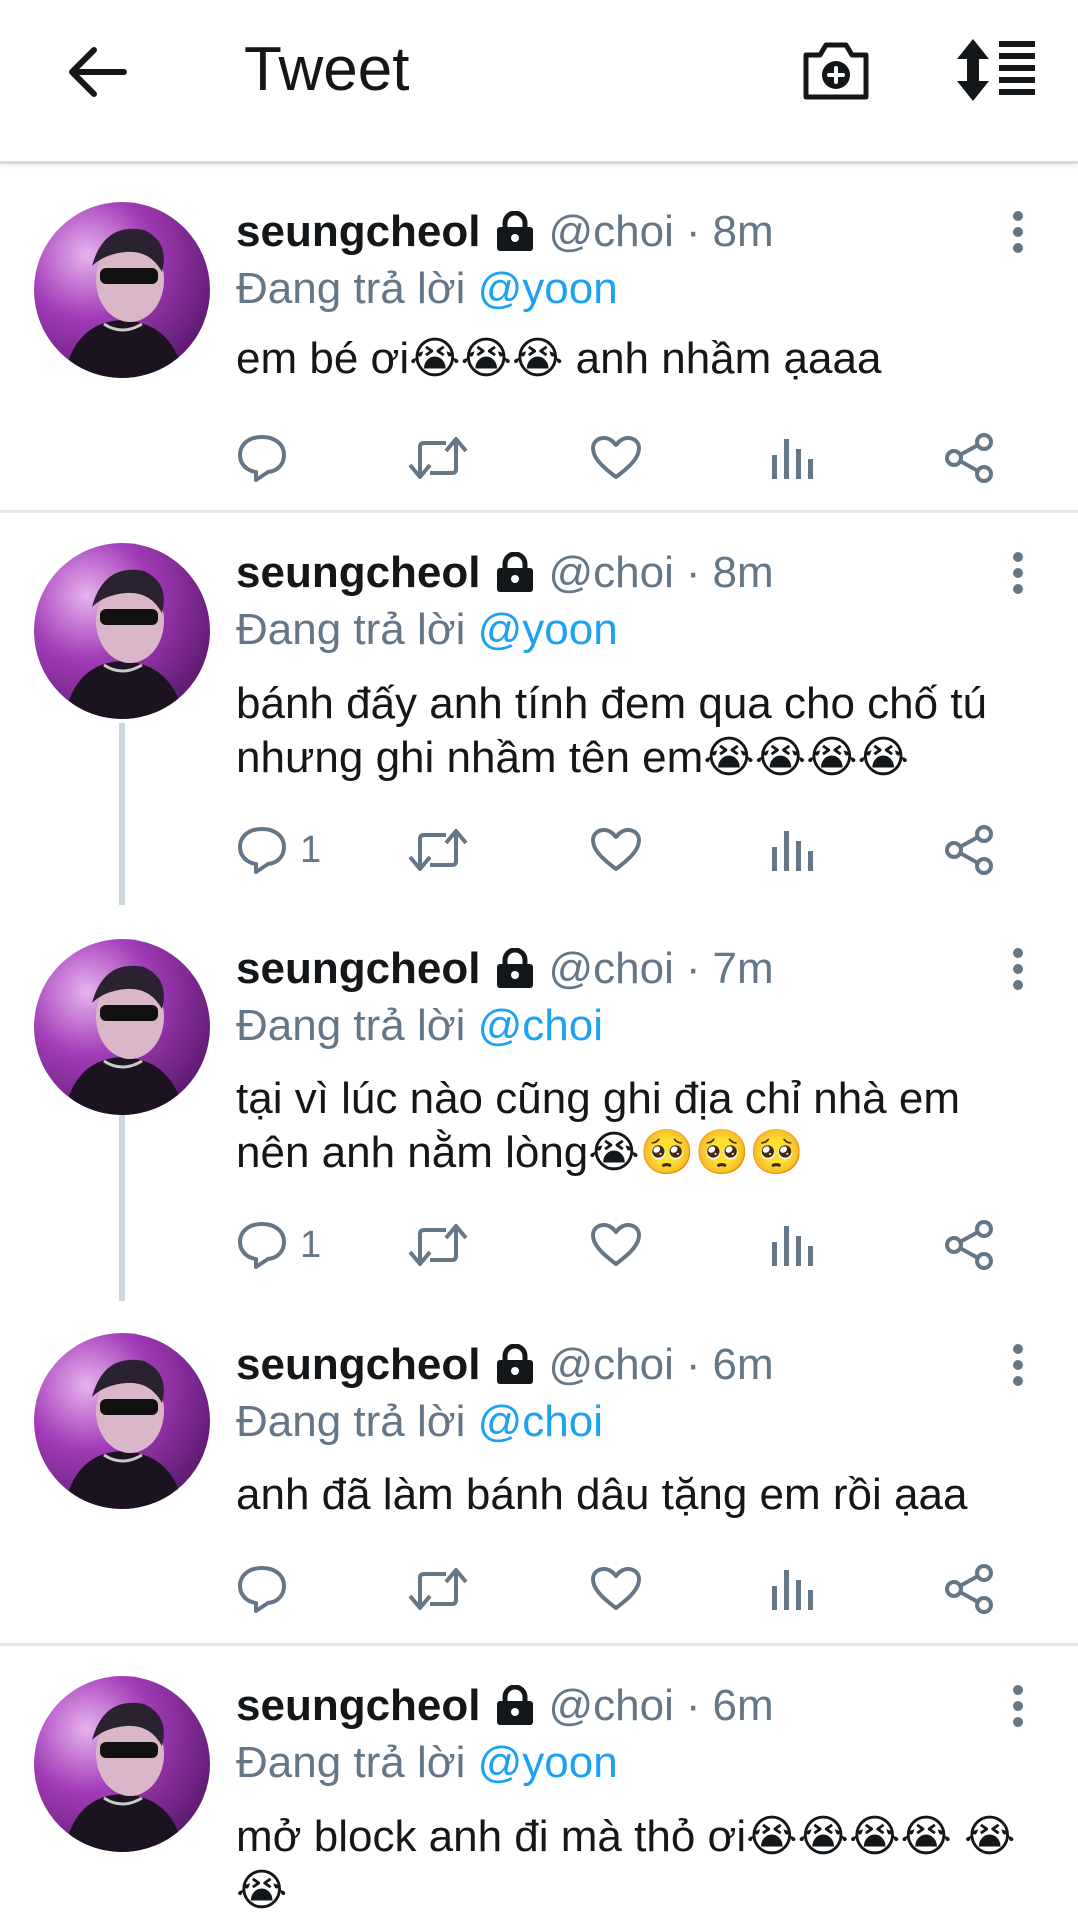  I want to click on back-button, so click(96, 72).